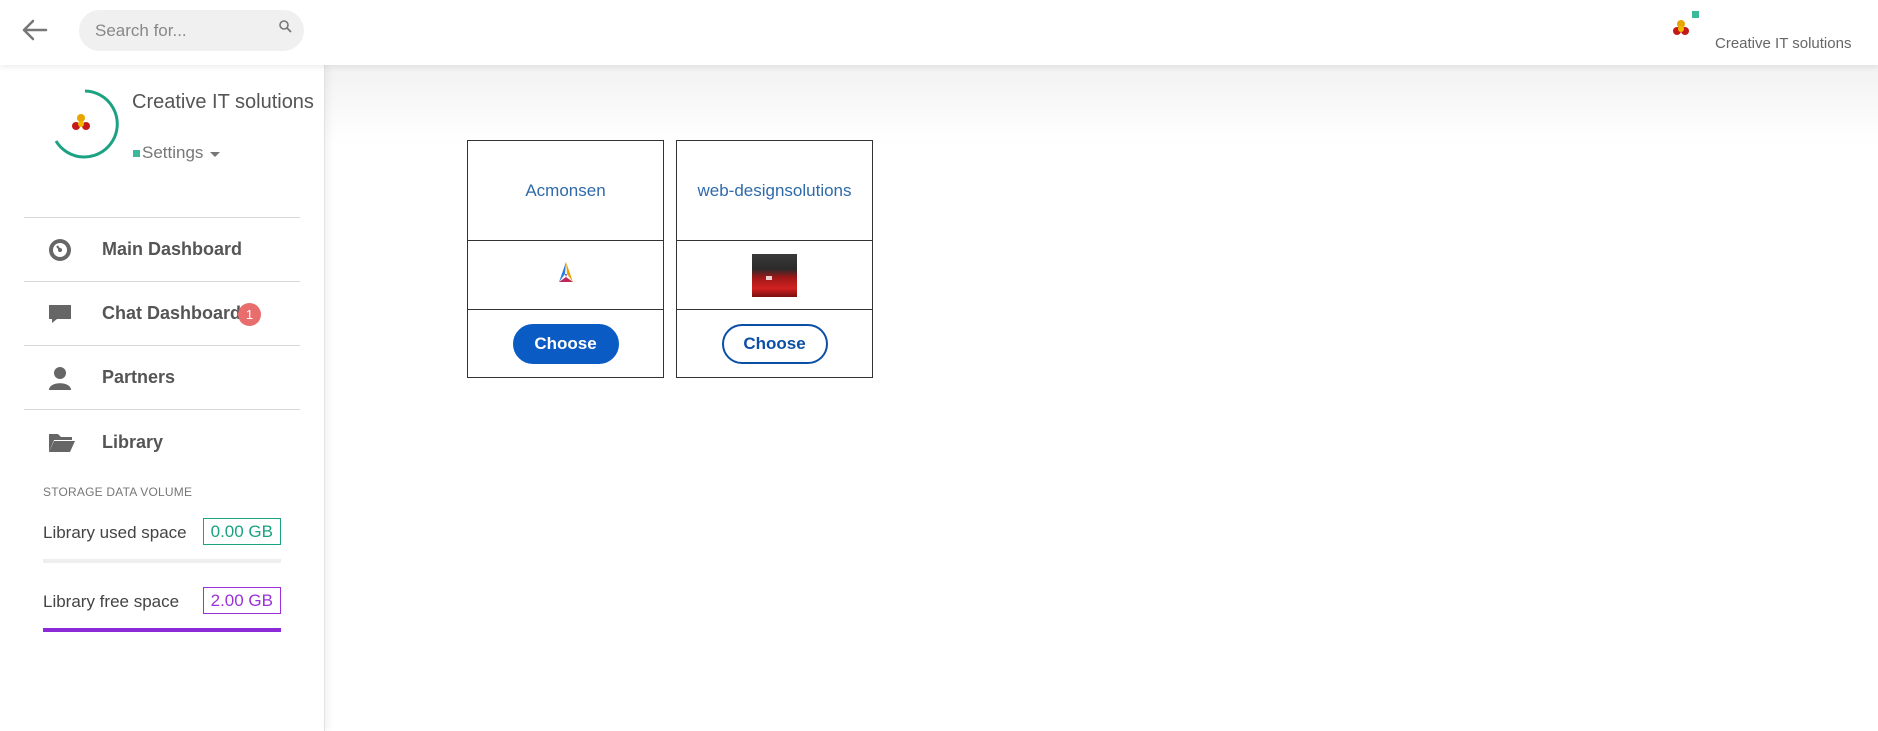  I want to click on search-box, so click(191, 30).